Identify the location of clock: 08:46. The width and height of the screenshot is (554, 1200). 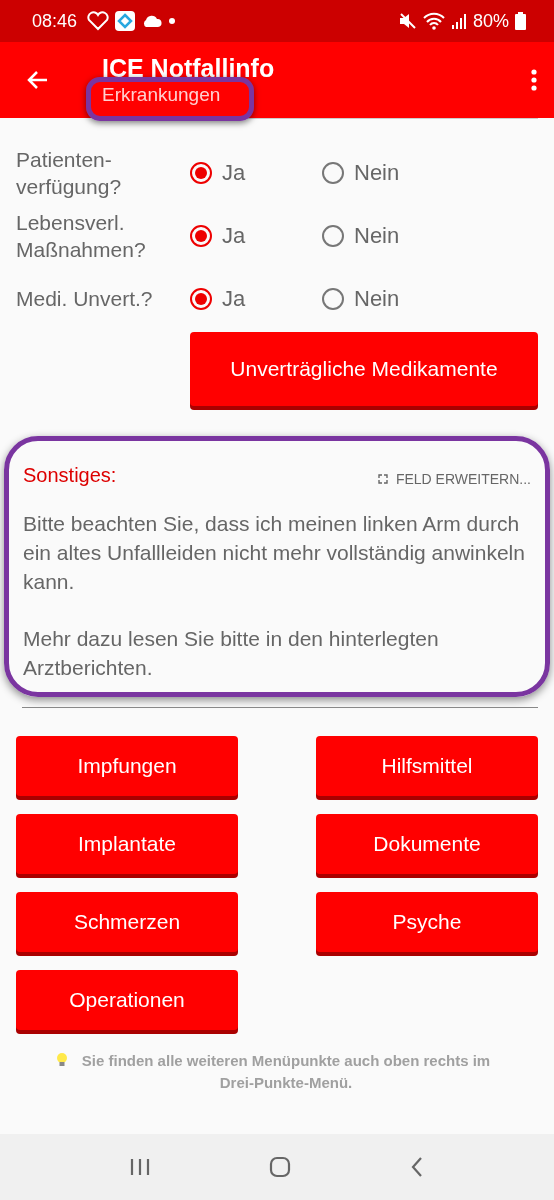
(55, 21).